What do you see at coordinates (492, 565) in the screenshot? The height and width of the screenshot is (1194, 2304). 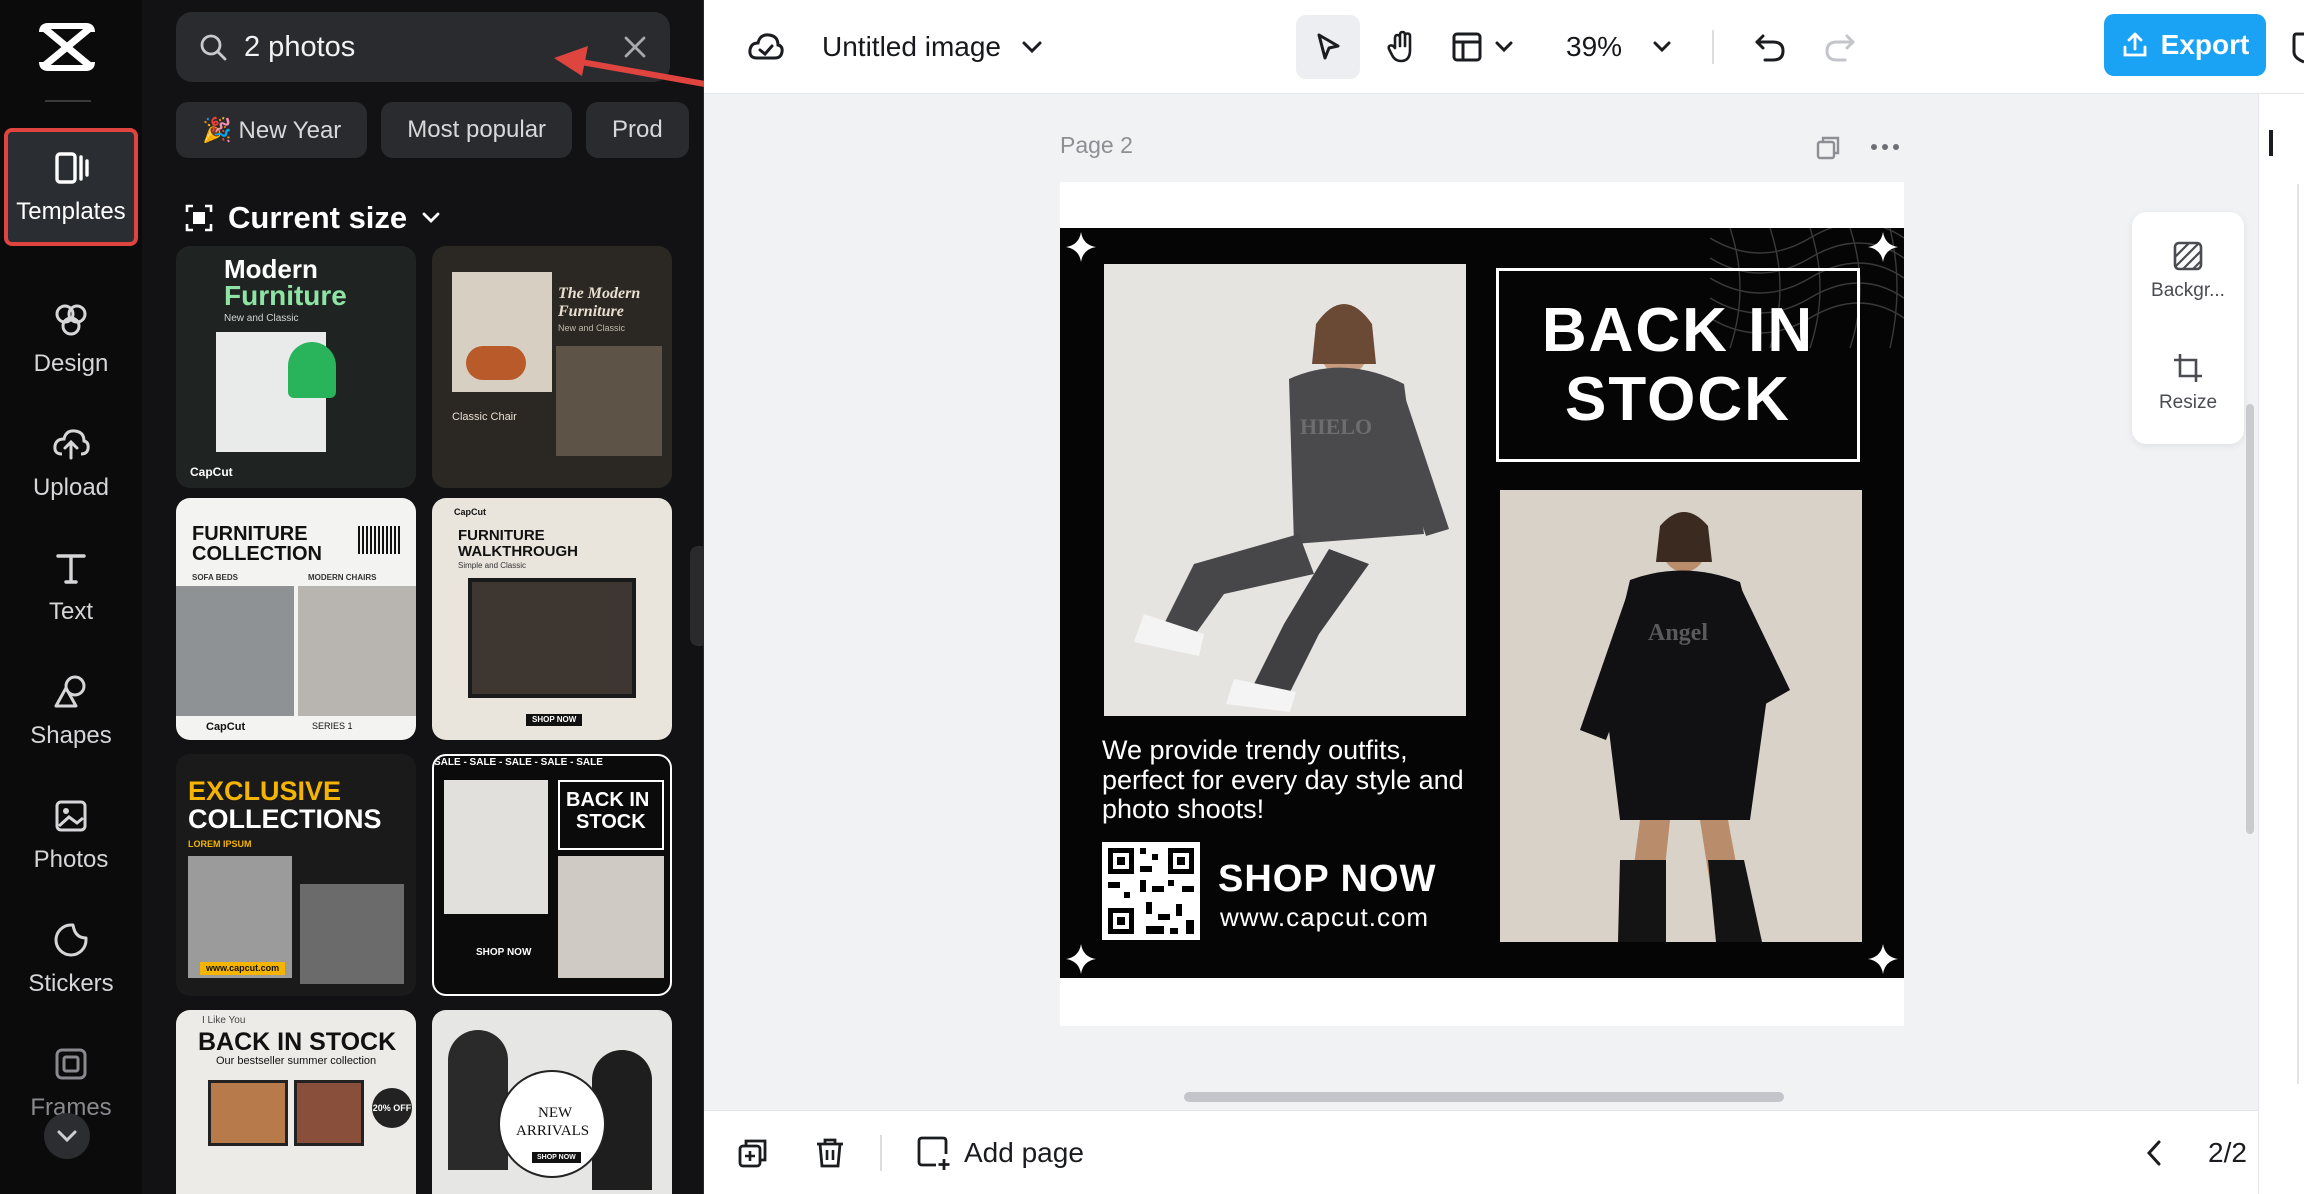 I see `template-subtitle: Simple and Classic` at bounding box center [492, 565].